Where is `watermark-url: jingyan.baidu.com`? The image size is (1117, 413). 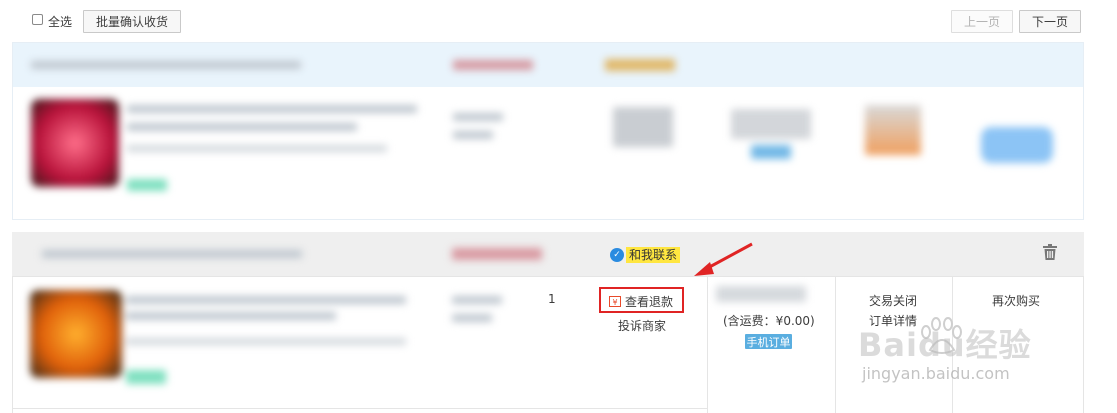
watermark-url: jingyan.baidu.com is located at coordinates (936, 373).